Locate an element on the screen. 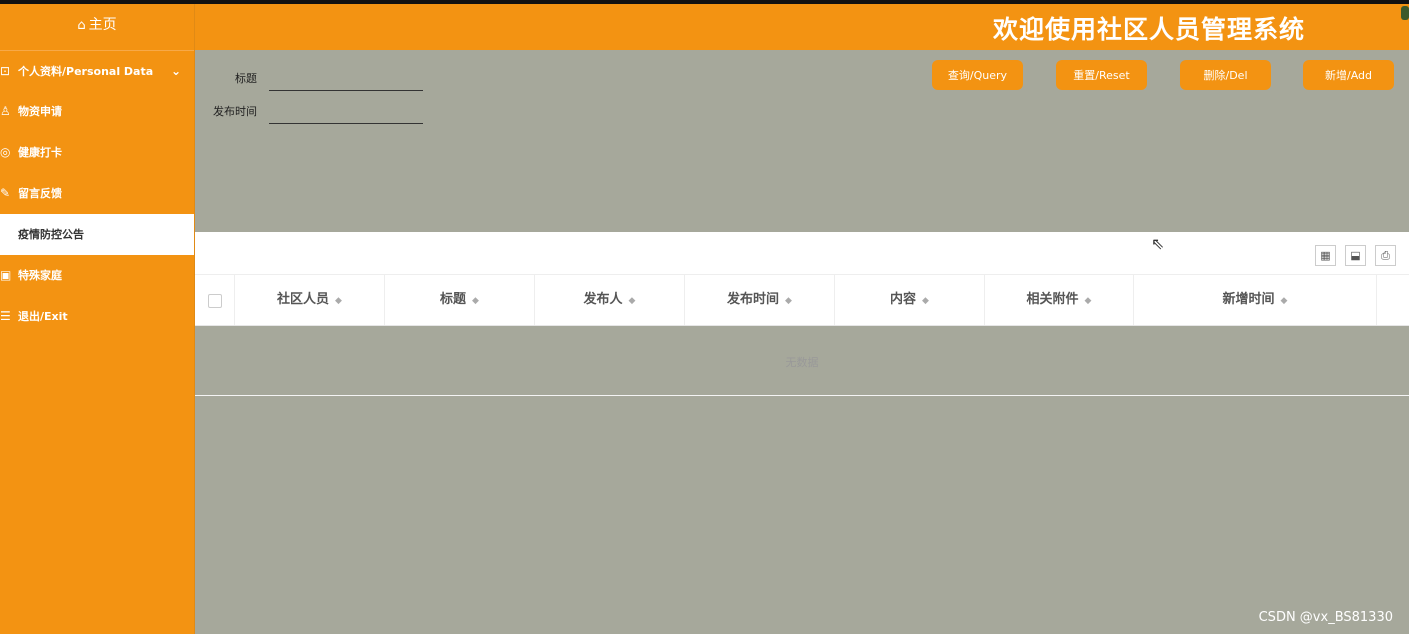  page-title: 欢迎使用社区人员管理系统 is located at coordinates (1148, 29).